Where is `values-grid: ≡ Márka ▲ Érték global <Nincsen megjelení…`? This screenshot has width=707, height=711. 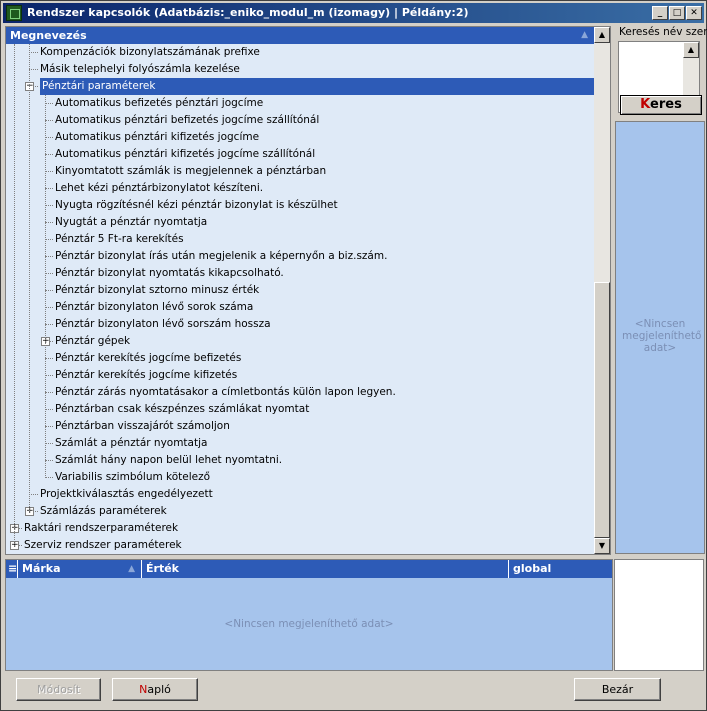 values-grid: ≡ Márka ▲ Érték global <Nincsen megjelení… is located at coordinates (309, 615).